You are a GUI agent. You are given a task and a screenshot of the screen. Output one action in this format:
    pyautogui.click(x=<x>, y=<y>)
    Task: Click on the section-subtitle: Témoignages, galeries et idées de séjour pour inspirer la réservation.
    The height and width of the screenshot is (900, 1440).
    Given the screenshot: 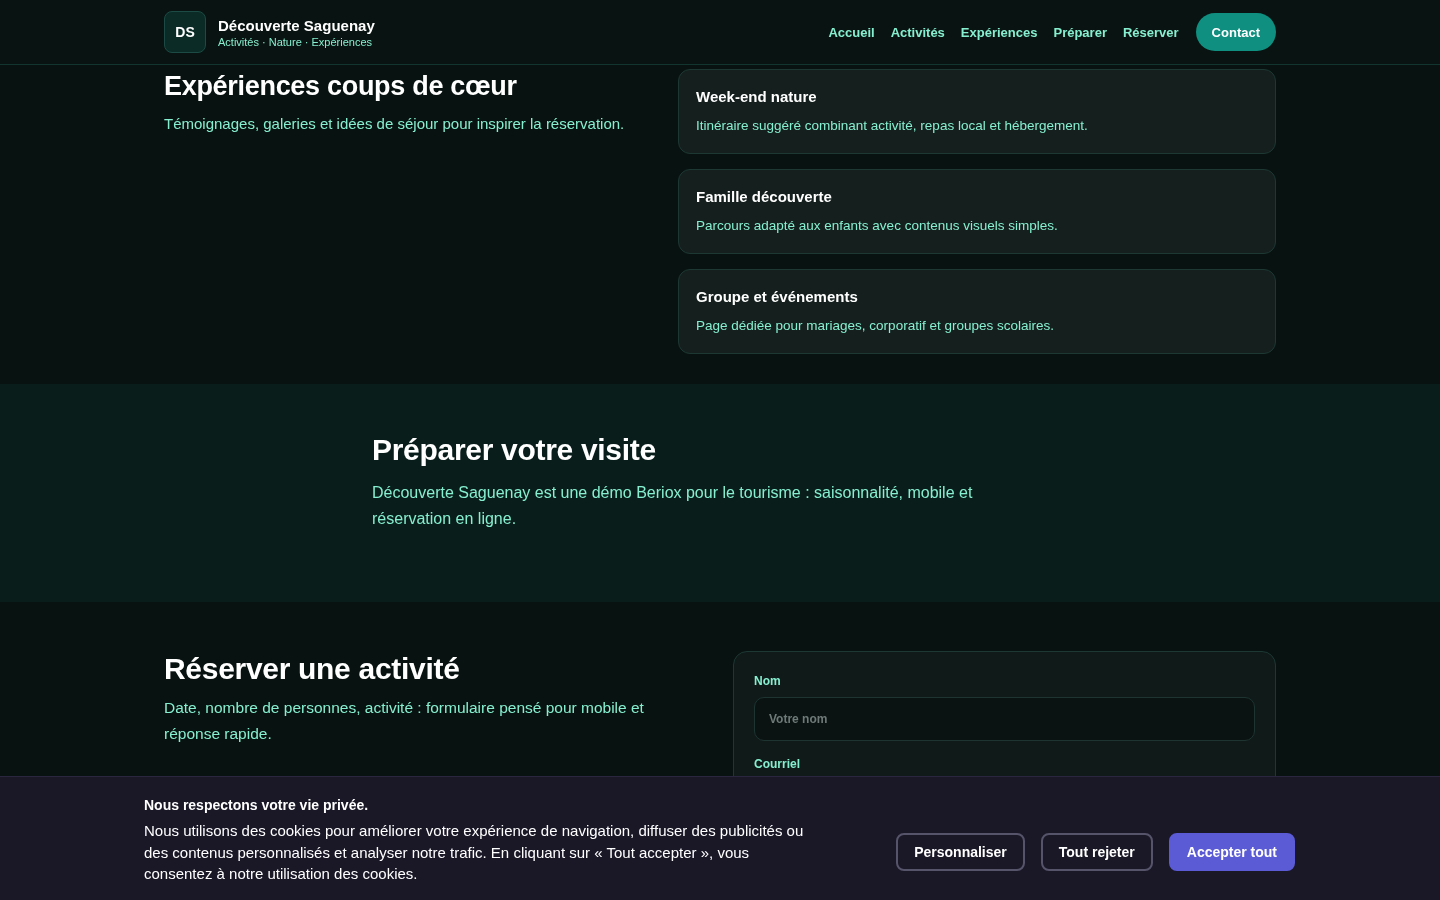 What is the action you would take?
    pyautogui.click(x=395, y=124)
    